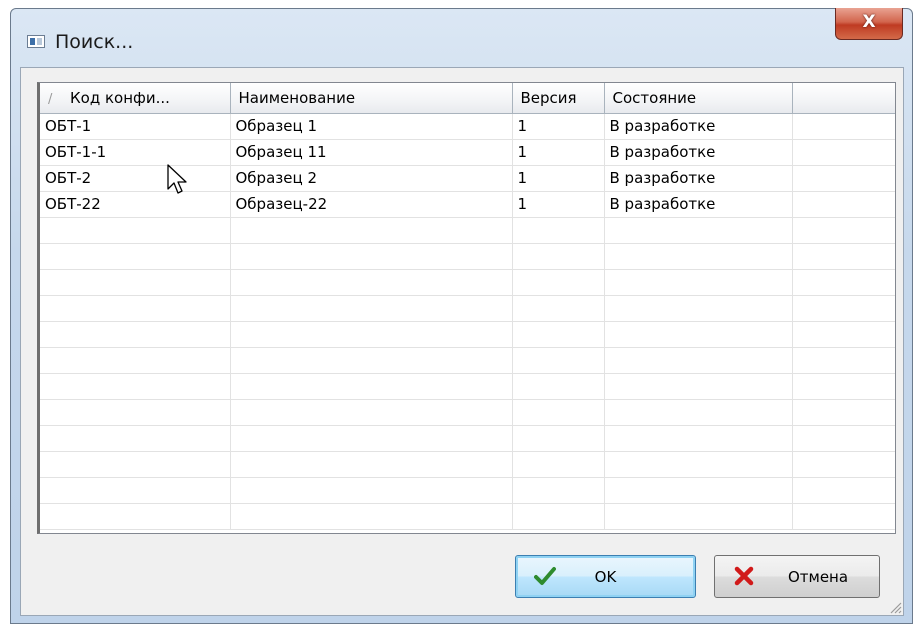  What do you see at coordinates (818, 577) in the screenshot?
I see `cancel-label: Отмена` at bounding box center [818, 577].